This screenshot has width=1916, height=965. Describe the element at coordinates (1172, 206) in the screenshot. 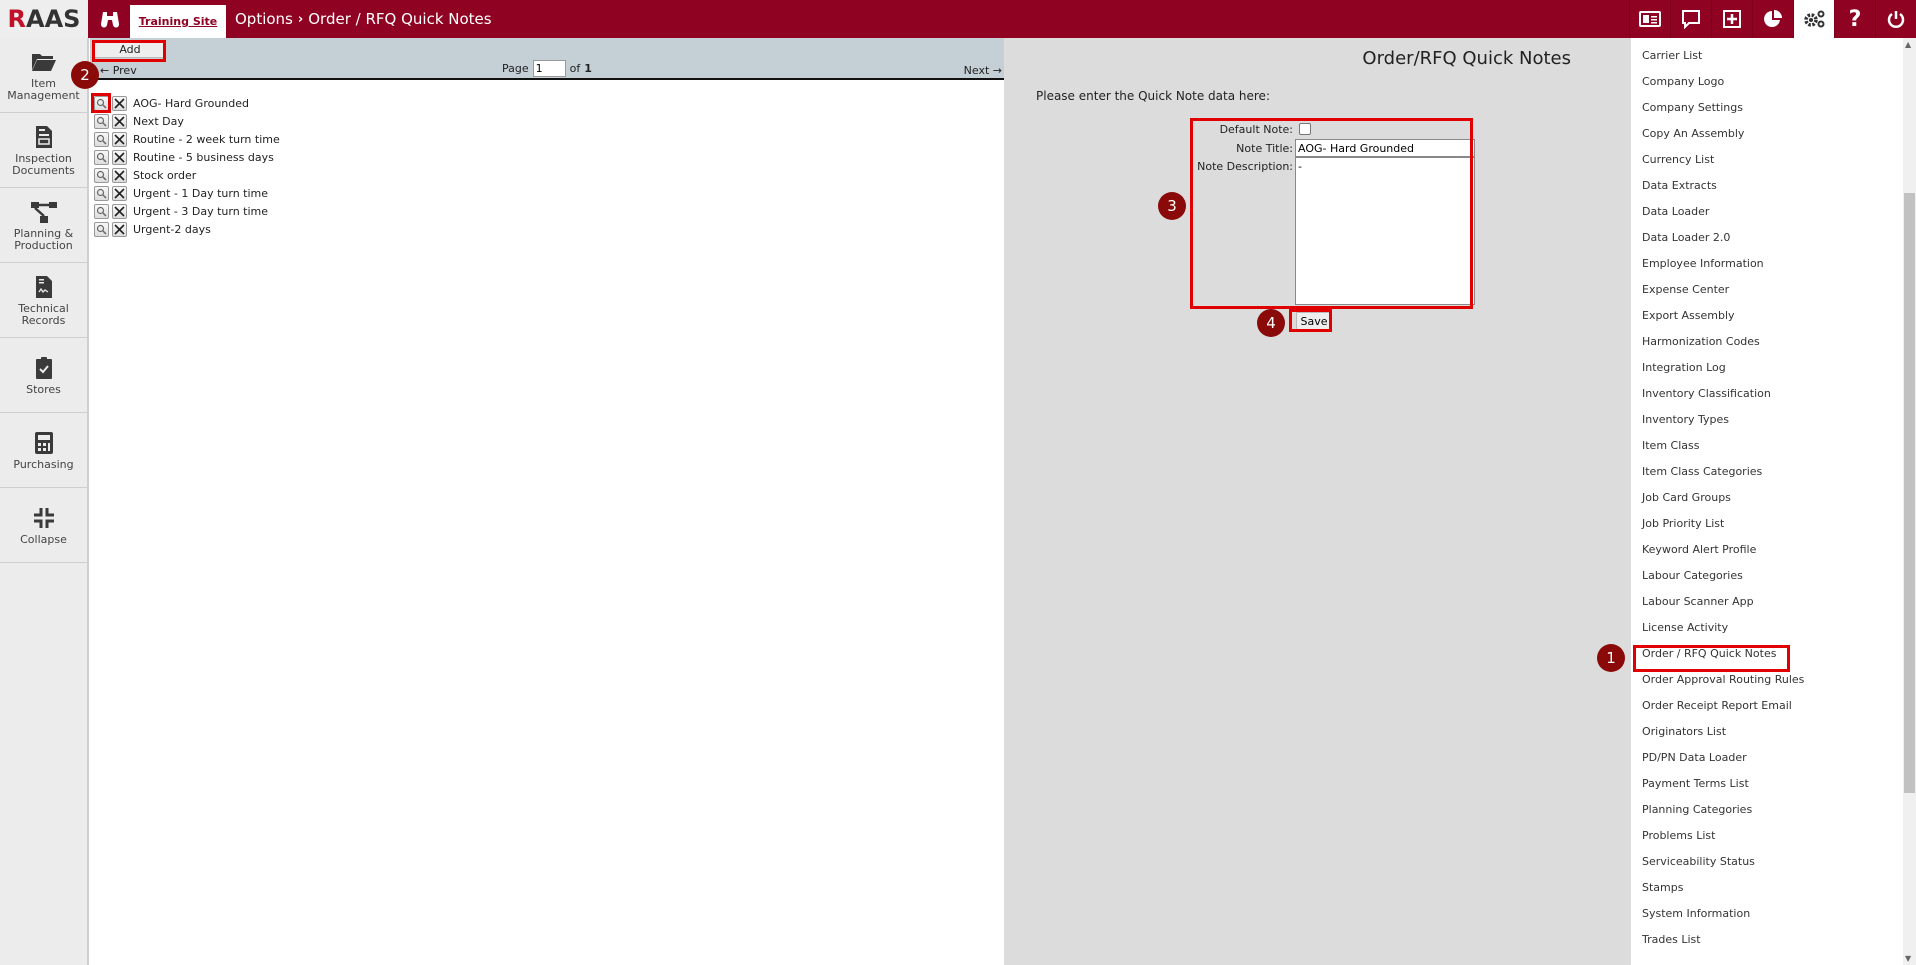

I see `step-badge-3: 3` at that location.